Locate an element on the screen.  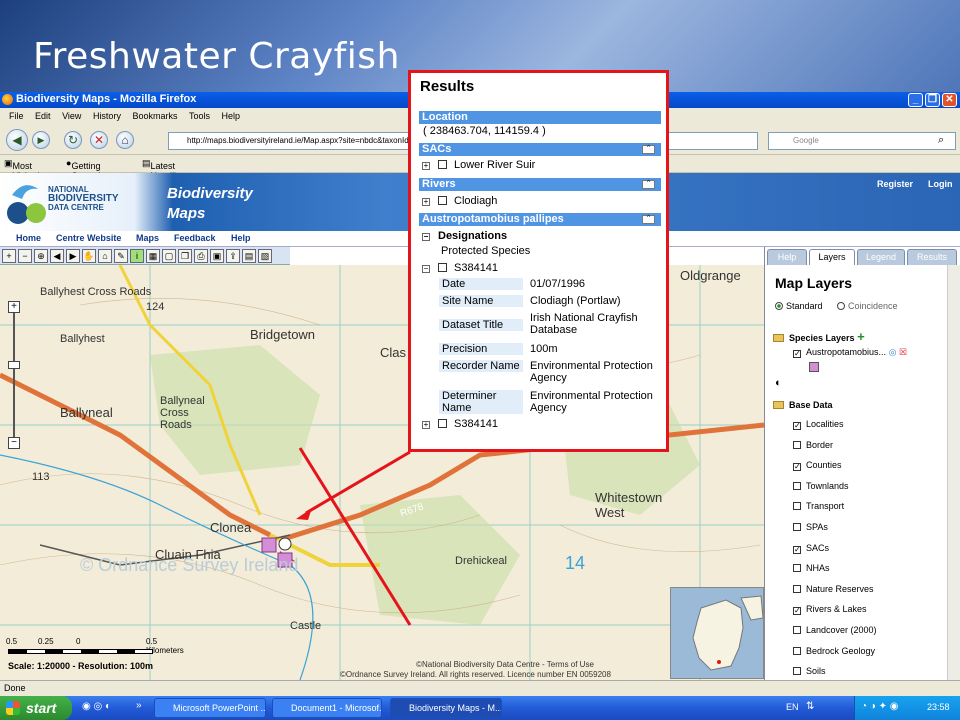
base-layer-item: Bedrock Geology is located at coordinates (834, 651).